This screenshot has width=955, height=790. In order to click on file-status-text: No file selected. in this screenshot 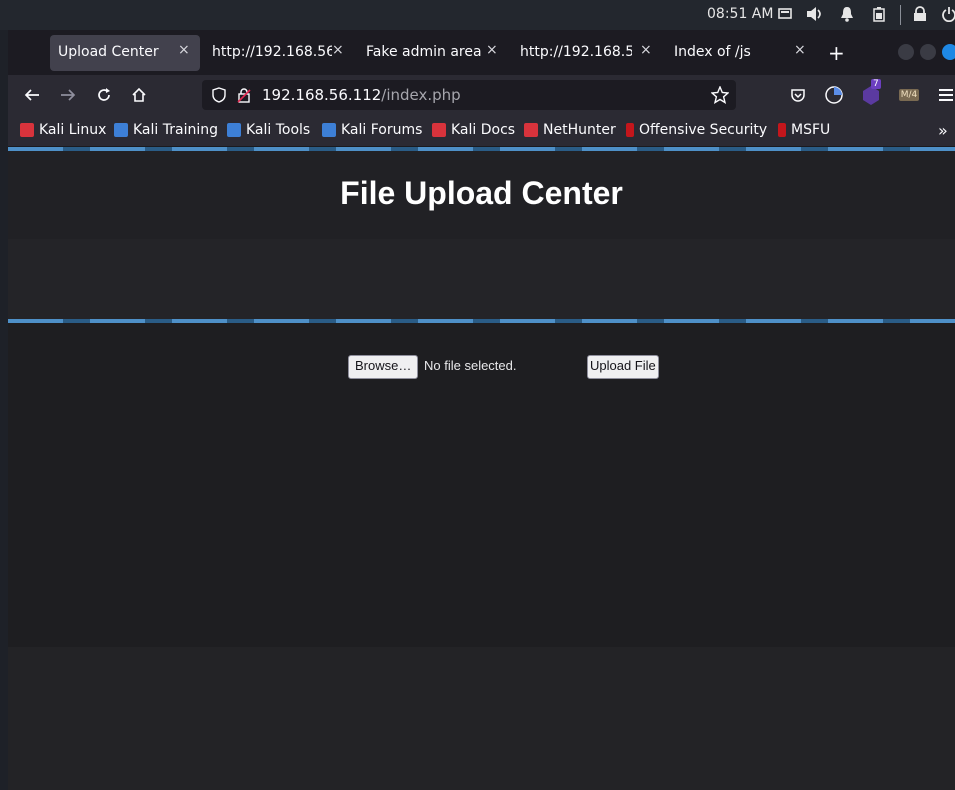, I will do `click(470, 365)`.